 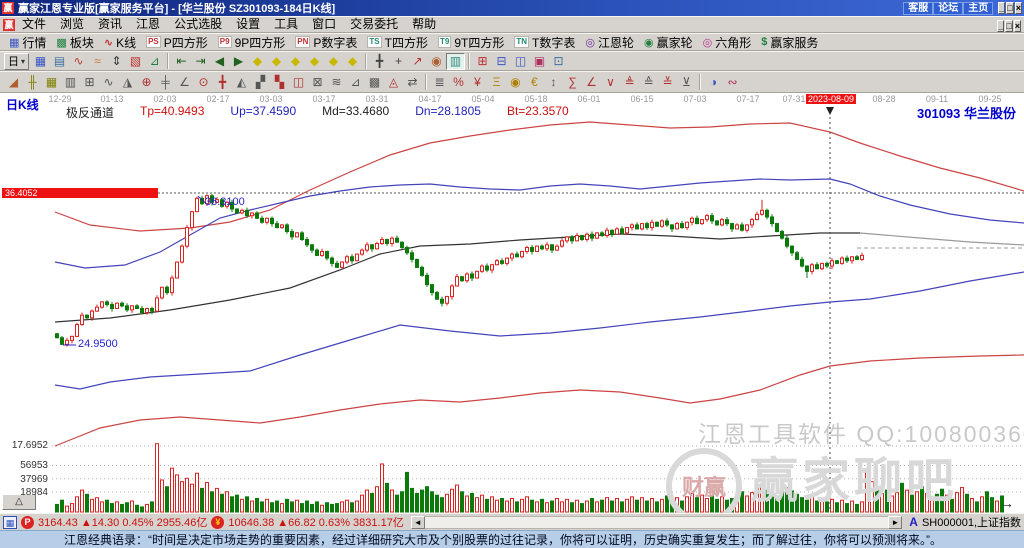 I want to click on draw-apex-icon: ◬, so click(x=393, y=82).